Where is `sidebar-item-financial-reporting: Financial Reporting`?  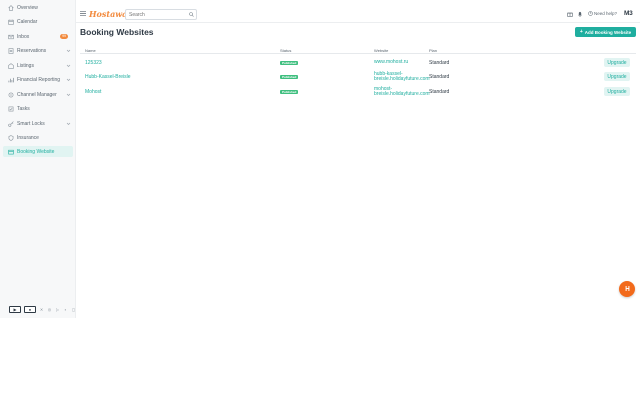 sidebar-item-financial-reporting: Financial Reporting is located at coordinates (38, 79).